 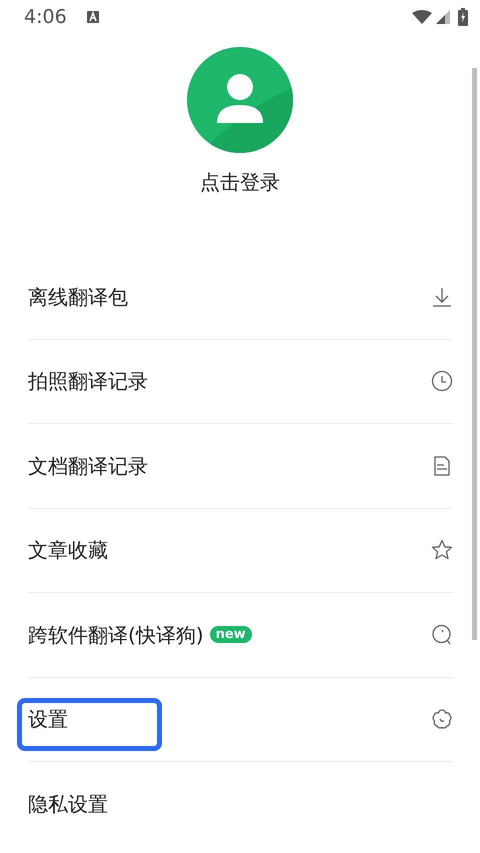 What do you see at coordinates (240, 100) in the screenshot?
I see `avatar` at bounding box center [240, 100].